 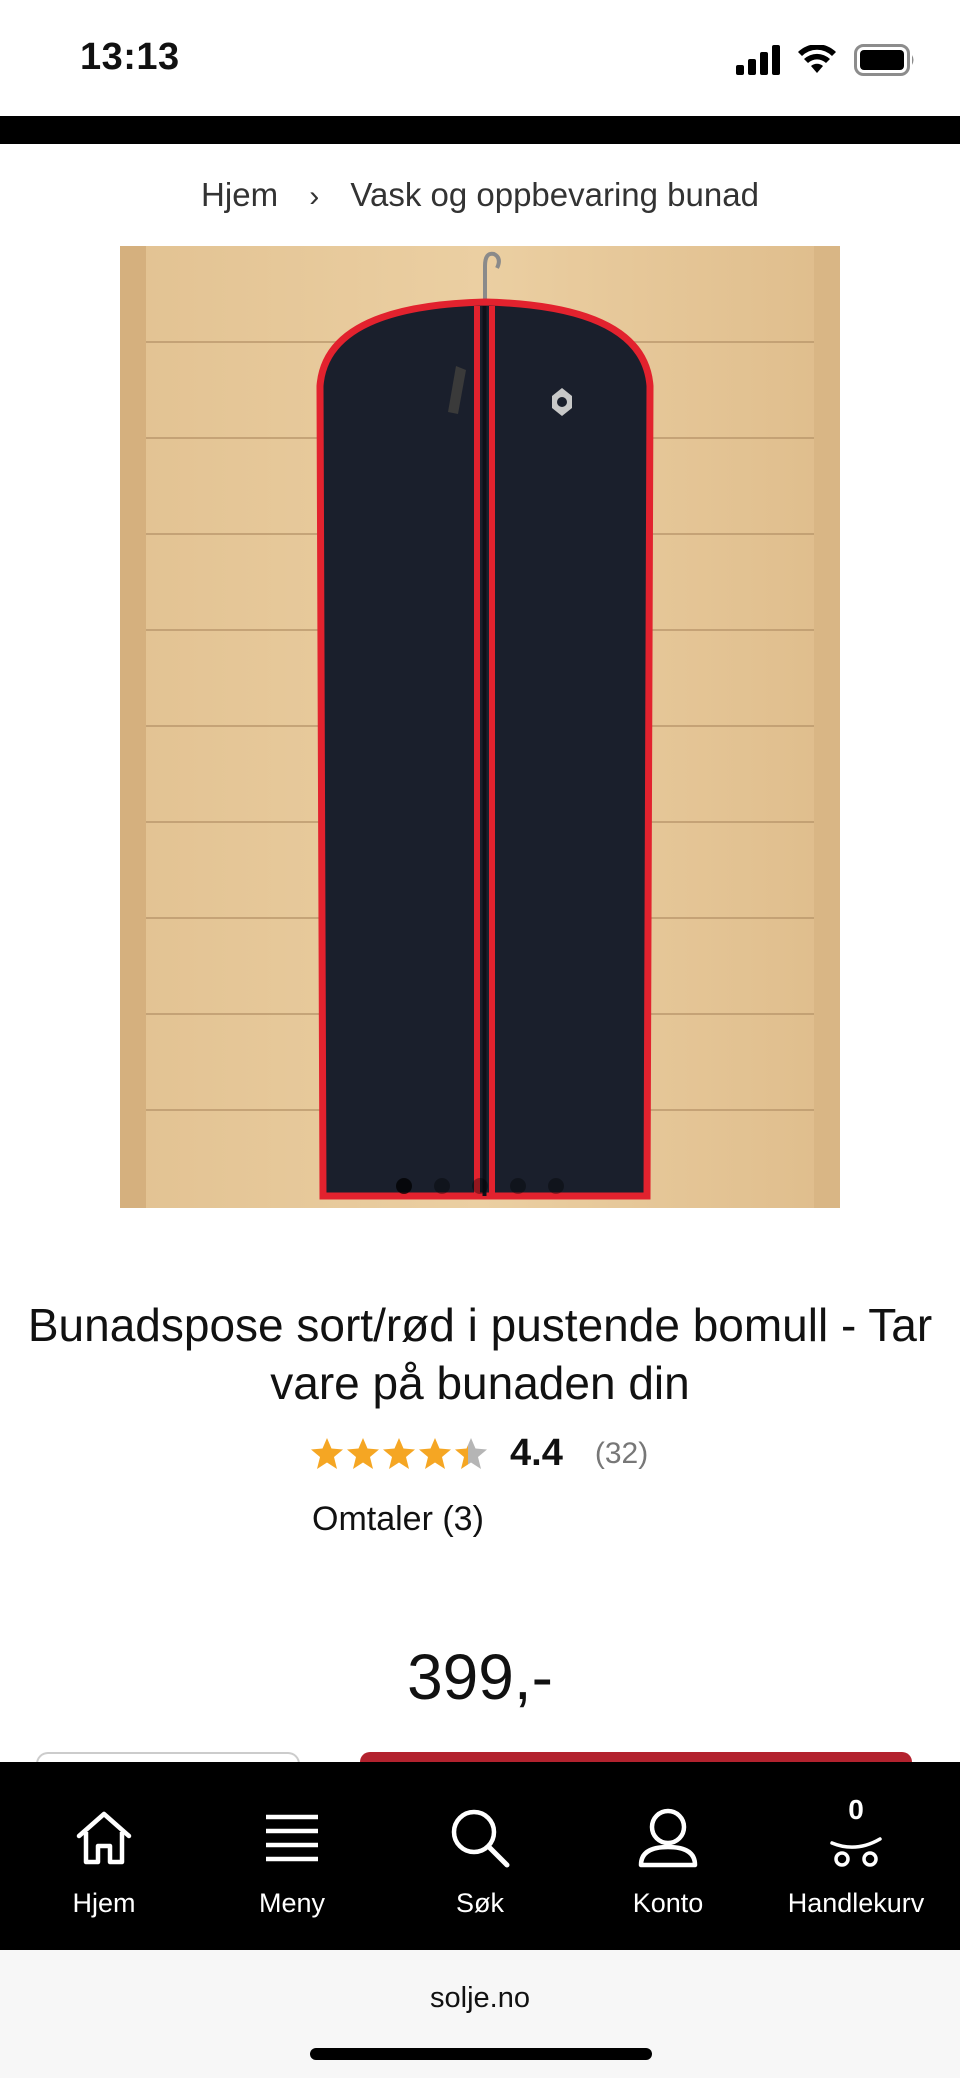 I want to click on nav-item-home: Hjem, so click(x=104, y=1856).